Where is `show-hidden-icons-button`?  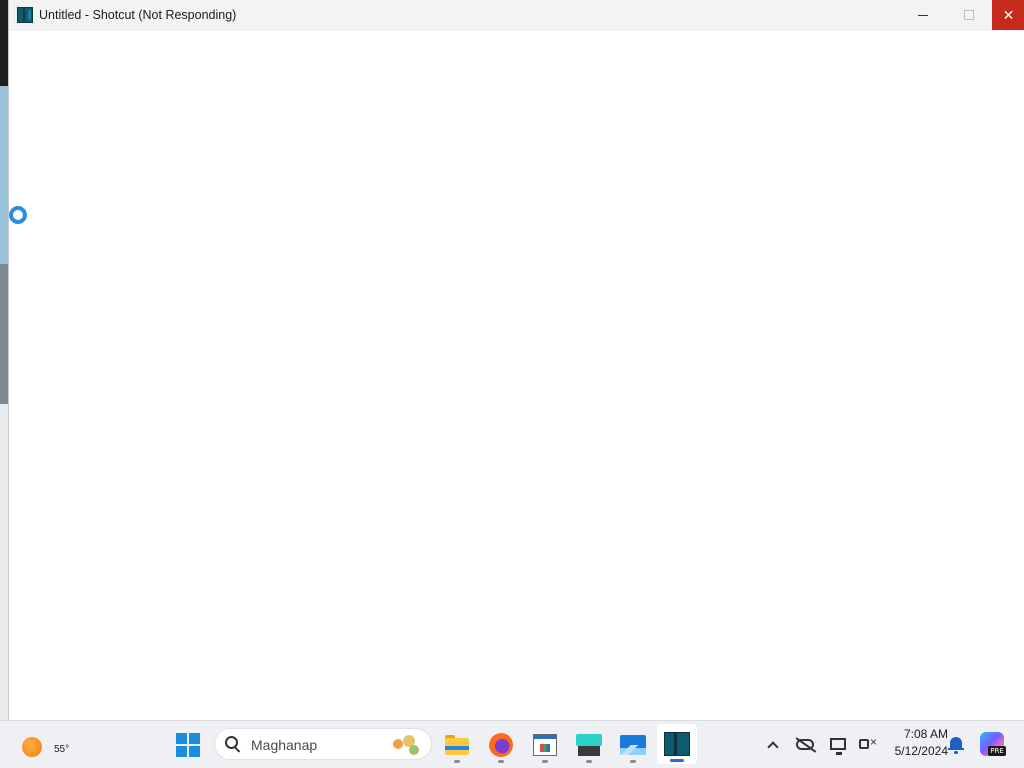
show-hidden-icons-button is located at coordinates (773, 744).